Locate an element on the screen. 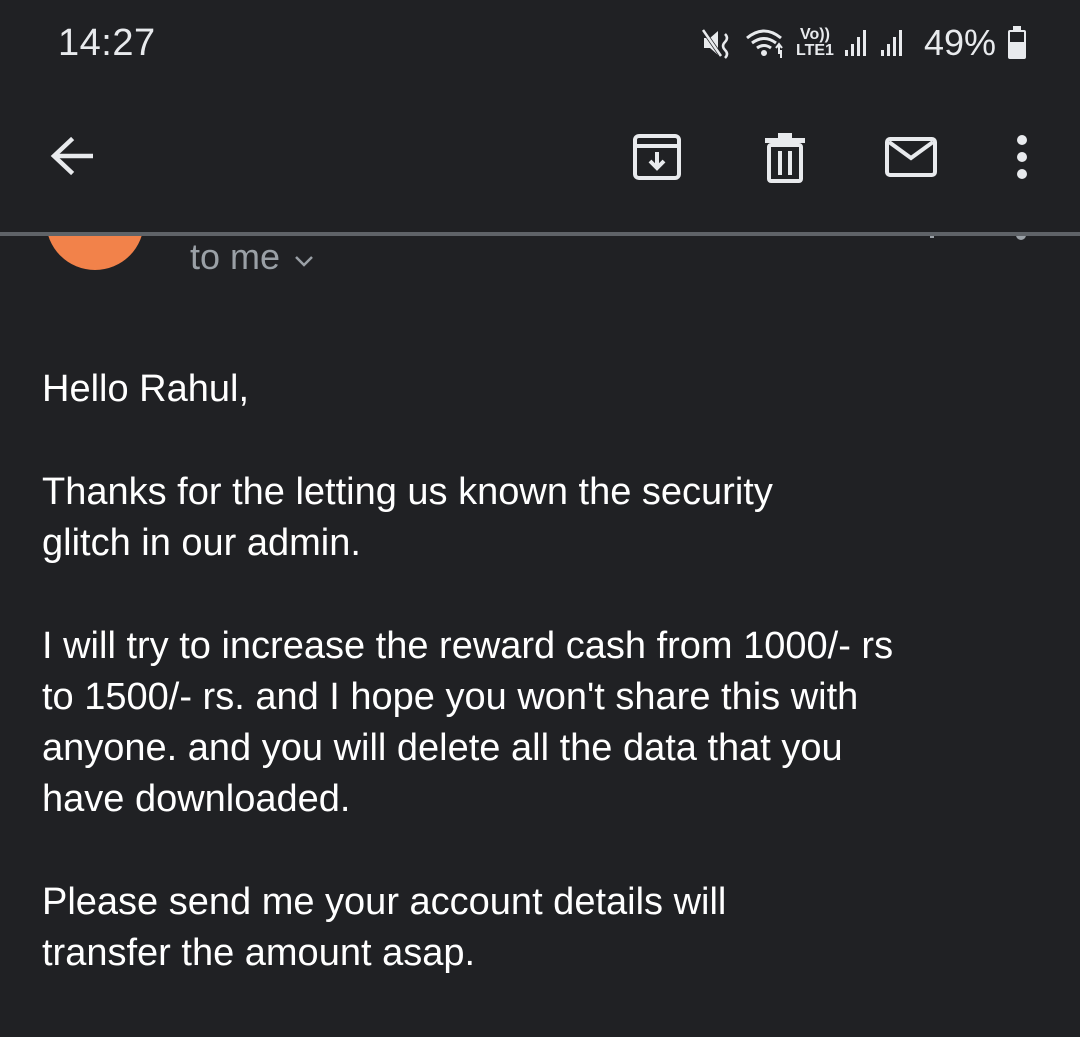 The height and width of the screenshot is (1037, 1080). message-toolbar is located at coordinates (540, 161).